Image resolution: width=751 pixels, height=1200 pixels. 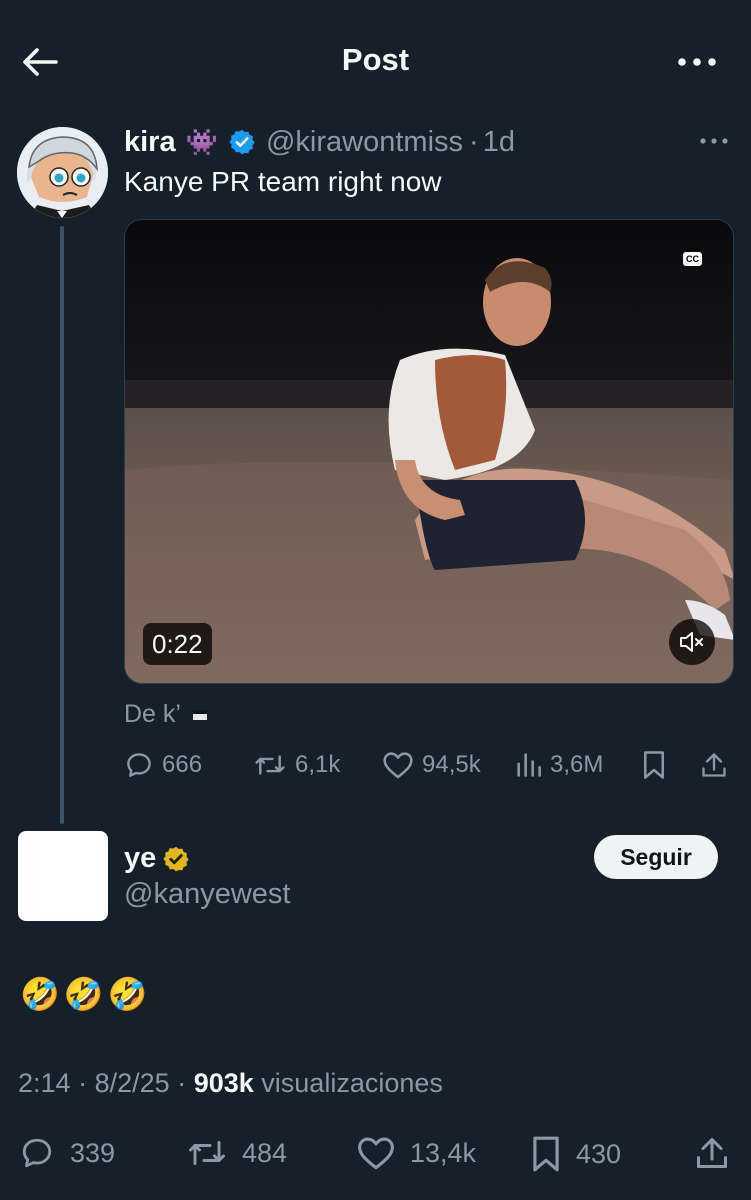 I want to click on author-name-row: ye, so click(x=157, y=858).